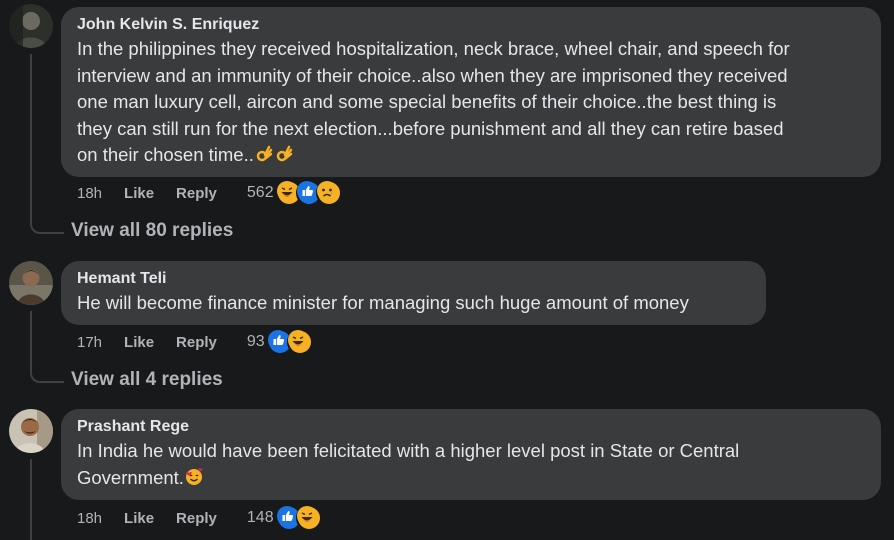 This screenshot has height=540, width=894. I want to click on view-replies-link: View all 80 replies, so click(152, 231).